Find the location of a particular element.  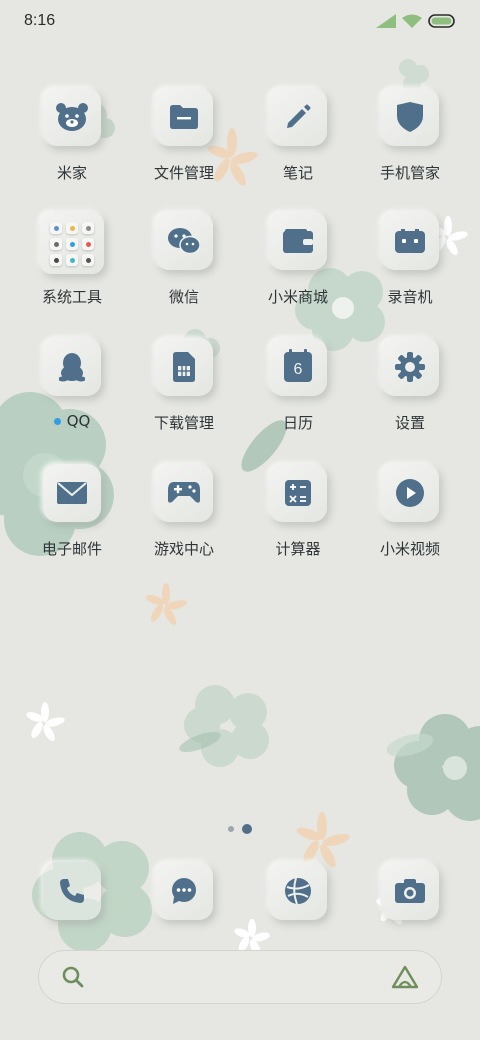

penguin-icon is located at coordinates (72, 367).